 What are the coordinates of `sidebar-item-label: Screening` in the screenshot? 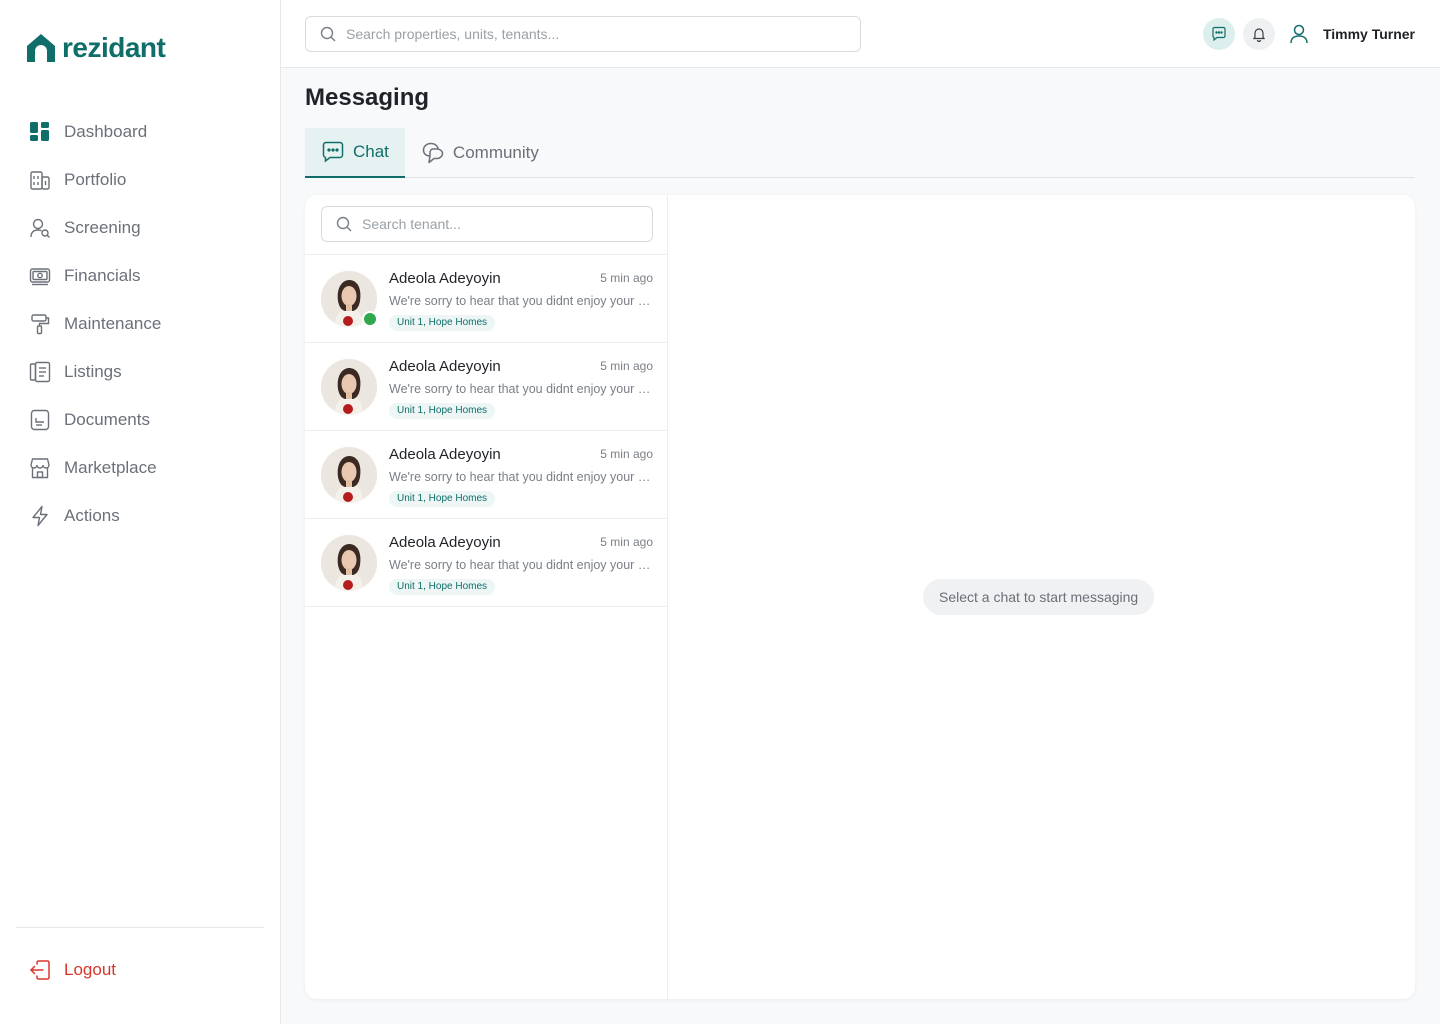 It's located at (102, 227).